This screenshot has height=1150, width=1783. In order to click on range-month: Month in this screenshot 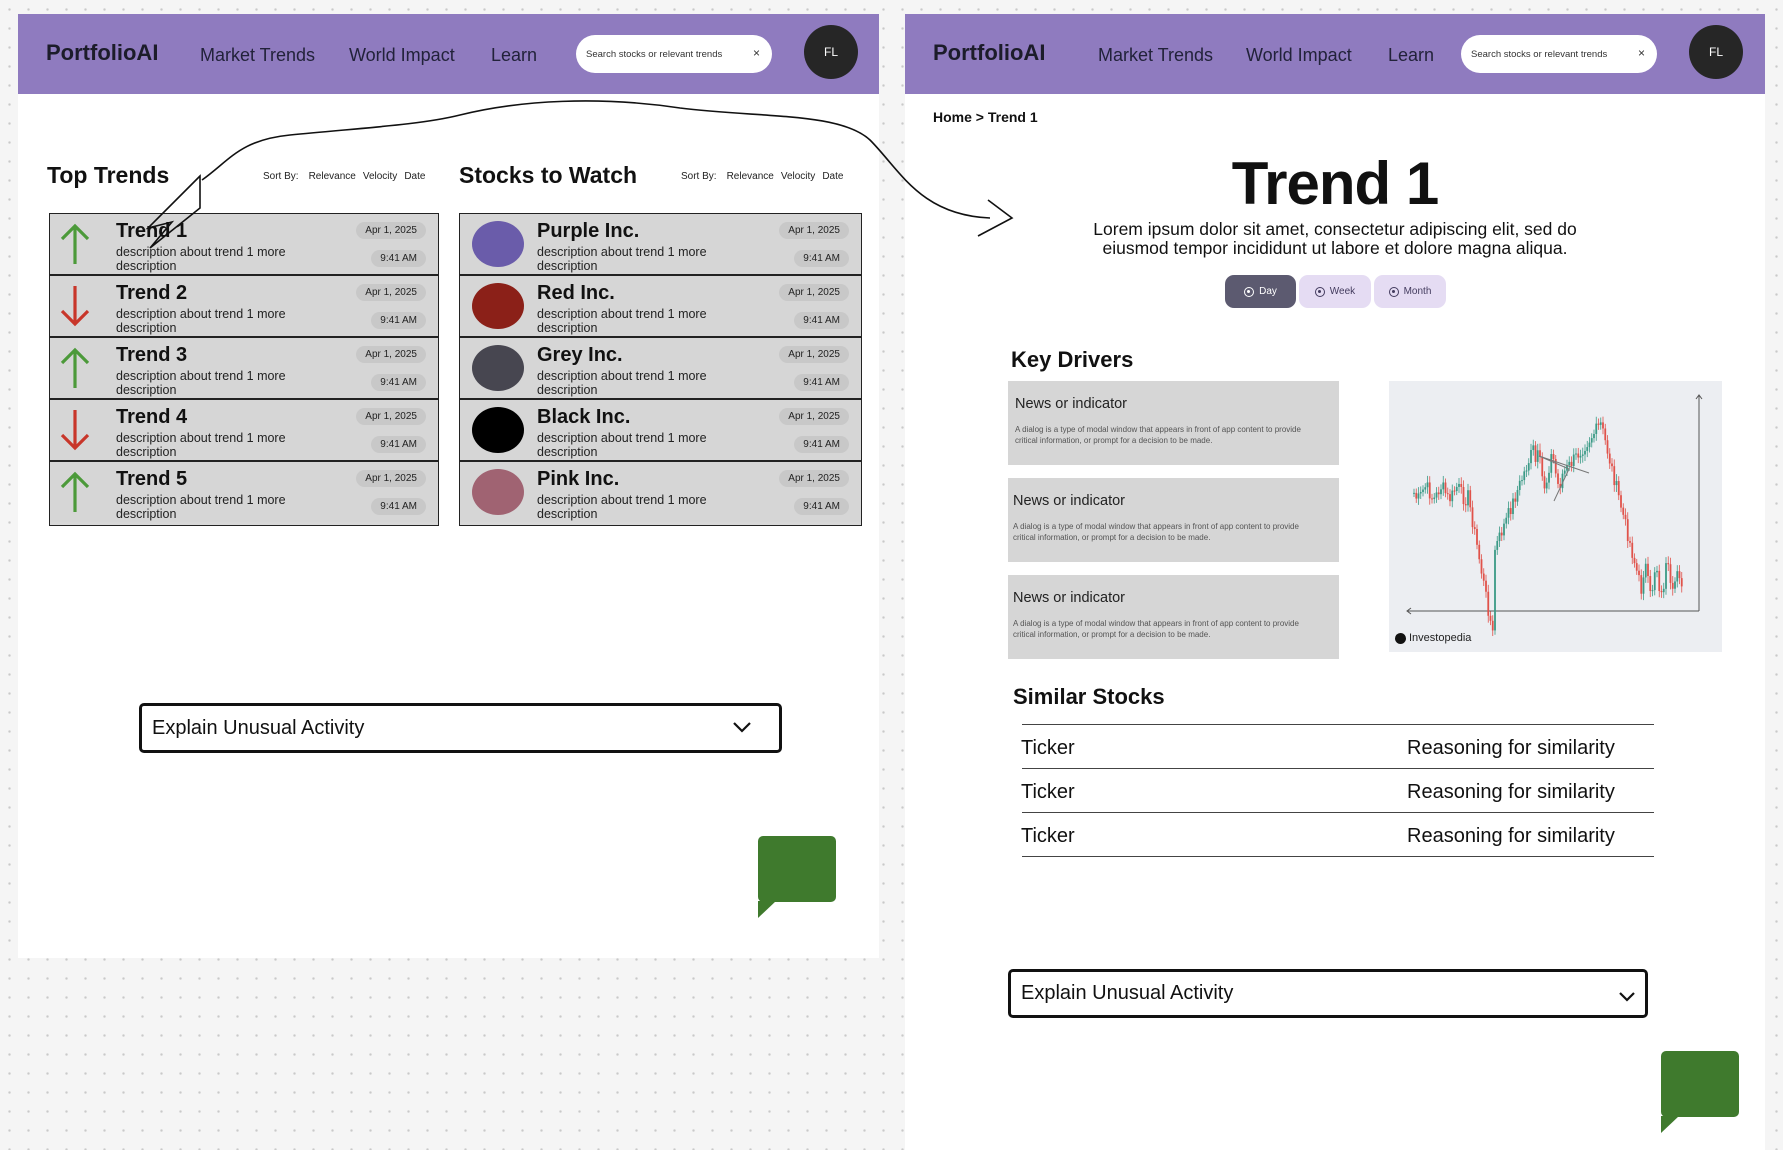, I will do `click(1410, 291)`.